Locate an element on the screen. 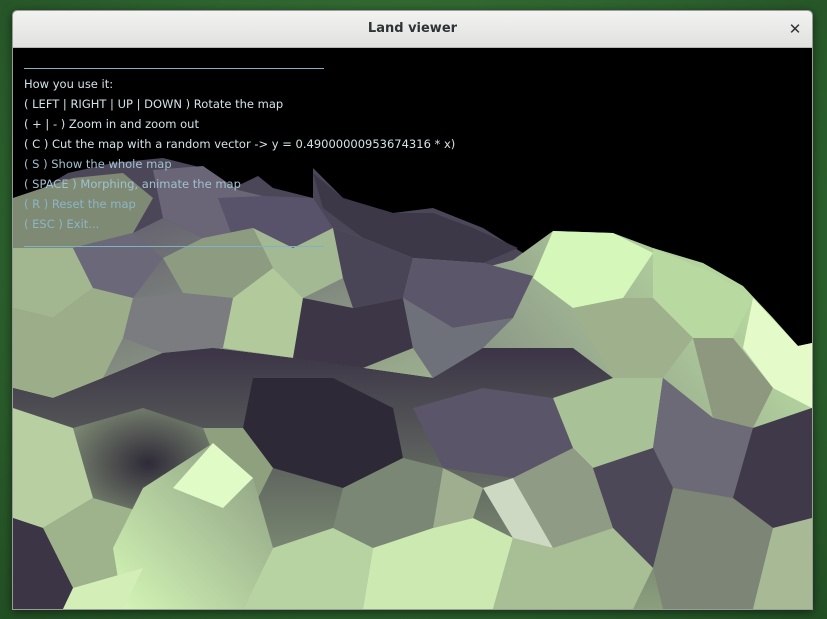 This screenshot has width=827, height=619. close-button: ✕ is located at coordinates (795, 29).